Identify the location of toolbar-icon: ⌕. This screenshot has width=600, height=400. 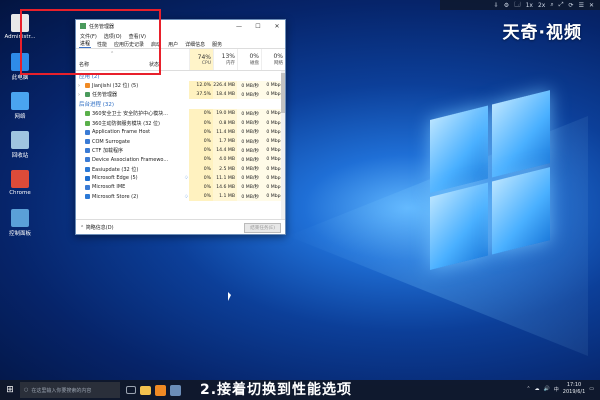
(551, 5).